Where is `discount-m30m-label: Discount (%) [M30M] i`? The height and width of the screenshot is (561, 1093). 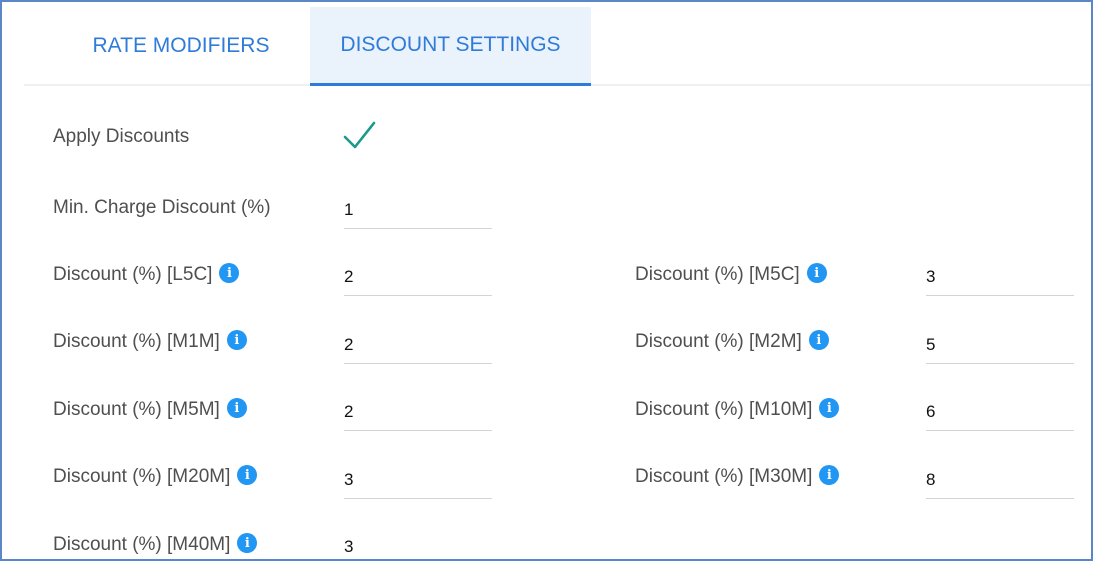 discount-m30m-label: Discount (%) [M30M] i is located at coordinates (737, 476).